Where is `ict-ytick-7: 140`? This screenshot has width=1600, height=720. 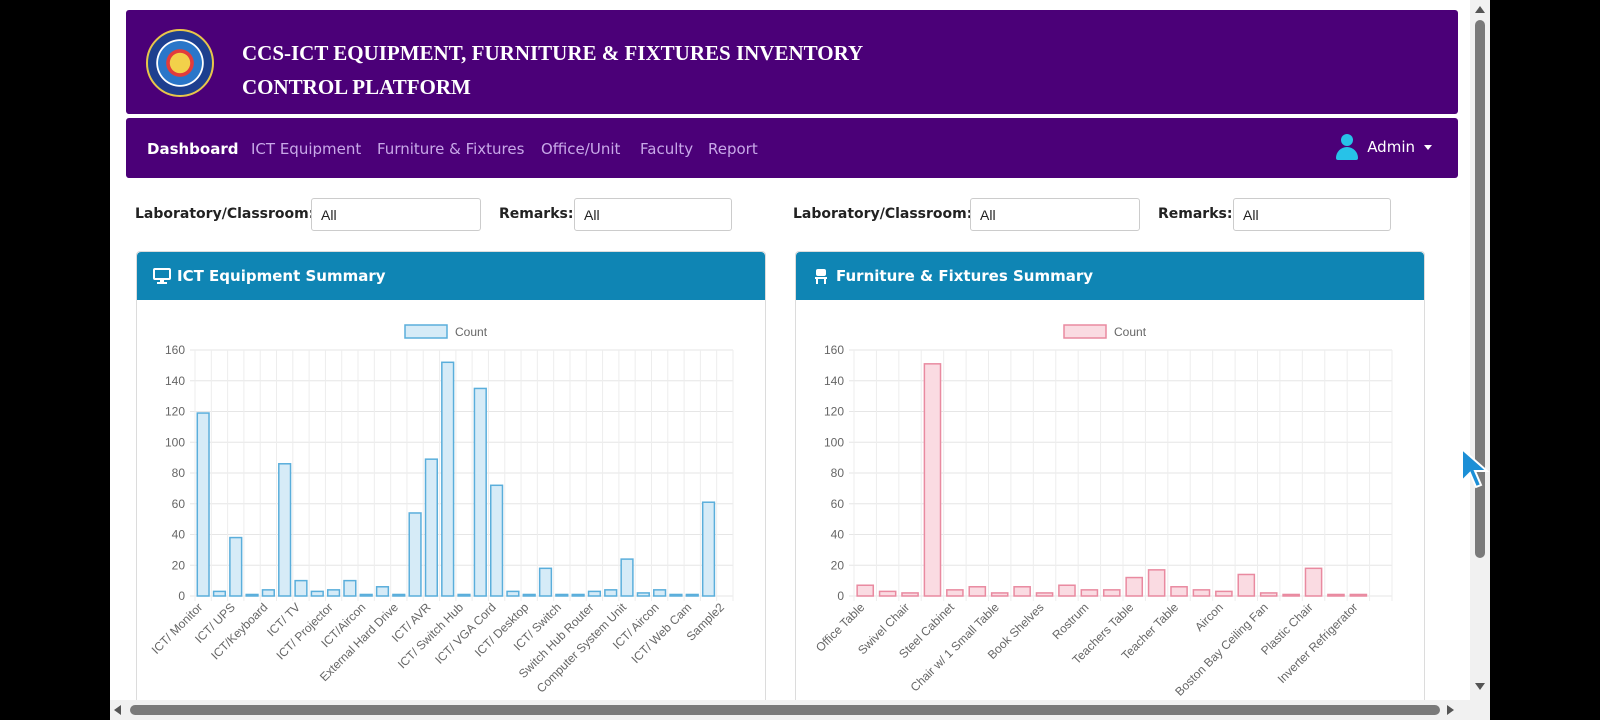 ict-ytick-7: 140 is located at coordinates (175, 381).